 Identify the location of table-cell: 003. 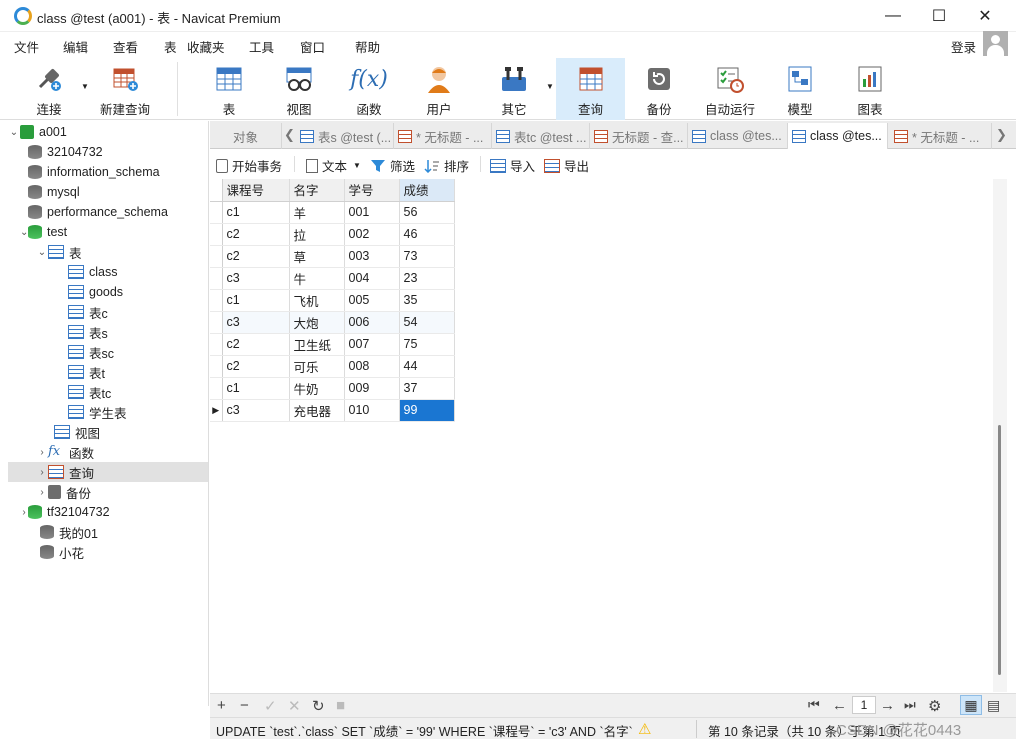
(372, 256).